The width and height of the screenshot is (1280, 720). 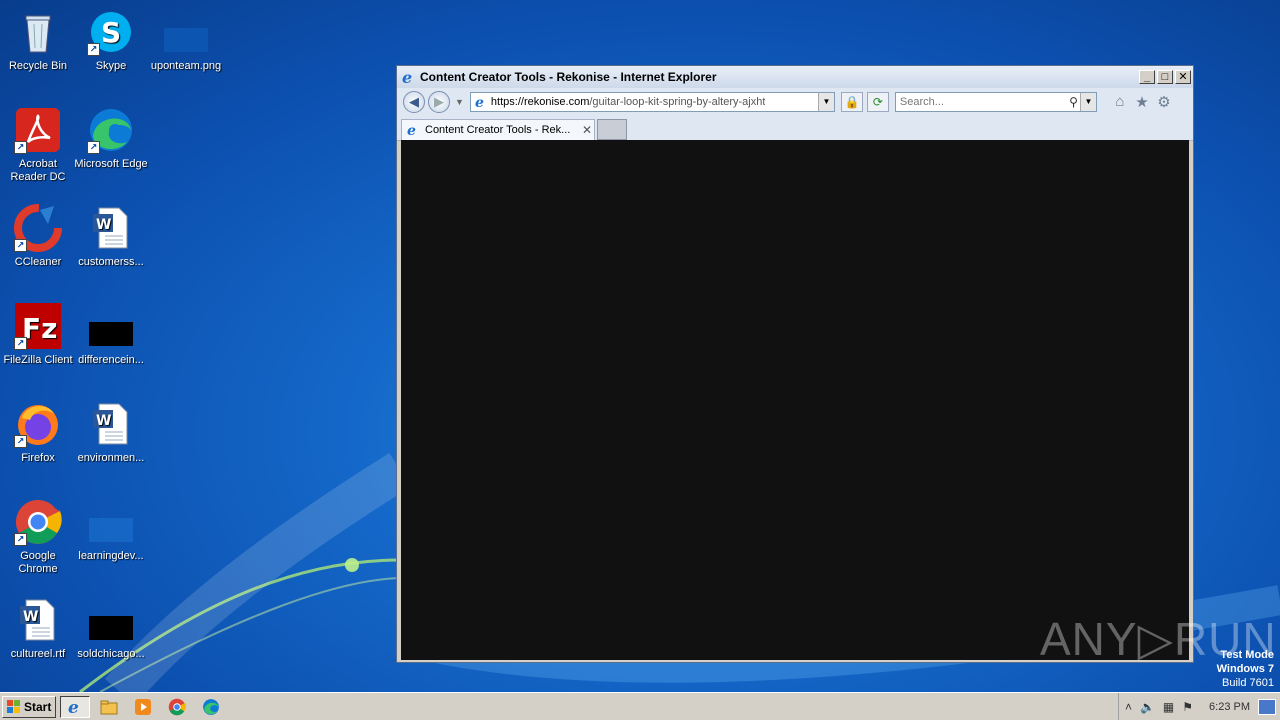 What do you see at coordinates (1187, 707) in the screenshot?
I see `action-center-flag-icon: ⚑` at bounding box center [1187, 707].